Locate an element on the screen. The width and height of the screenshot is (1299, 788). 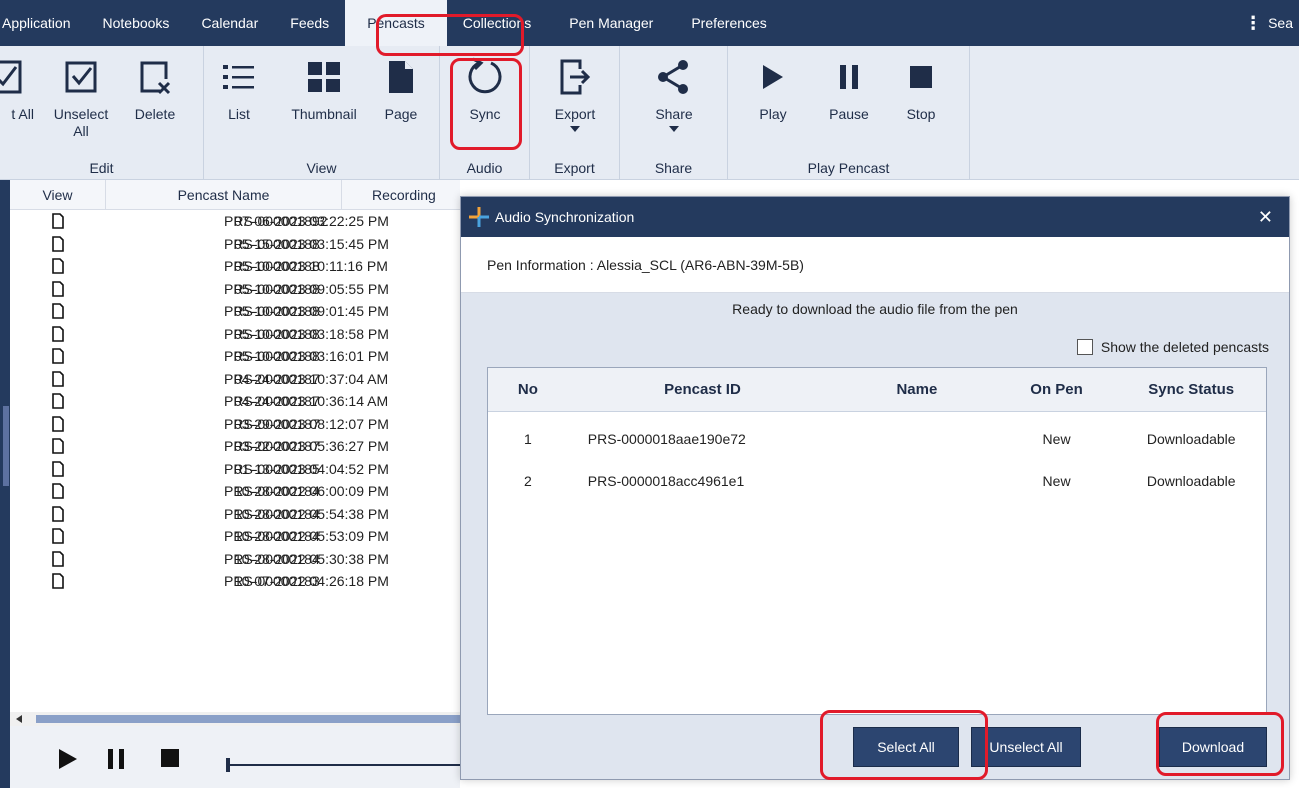
search-area: ⋮ Sea is located at coordinates (1271, 23).